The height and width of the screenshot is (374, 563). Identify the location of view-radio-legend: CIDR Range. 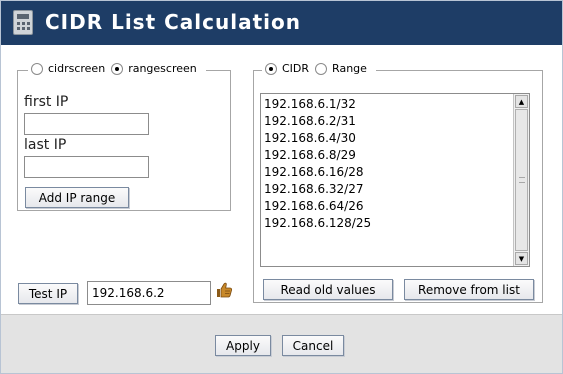
(319, 68).